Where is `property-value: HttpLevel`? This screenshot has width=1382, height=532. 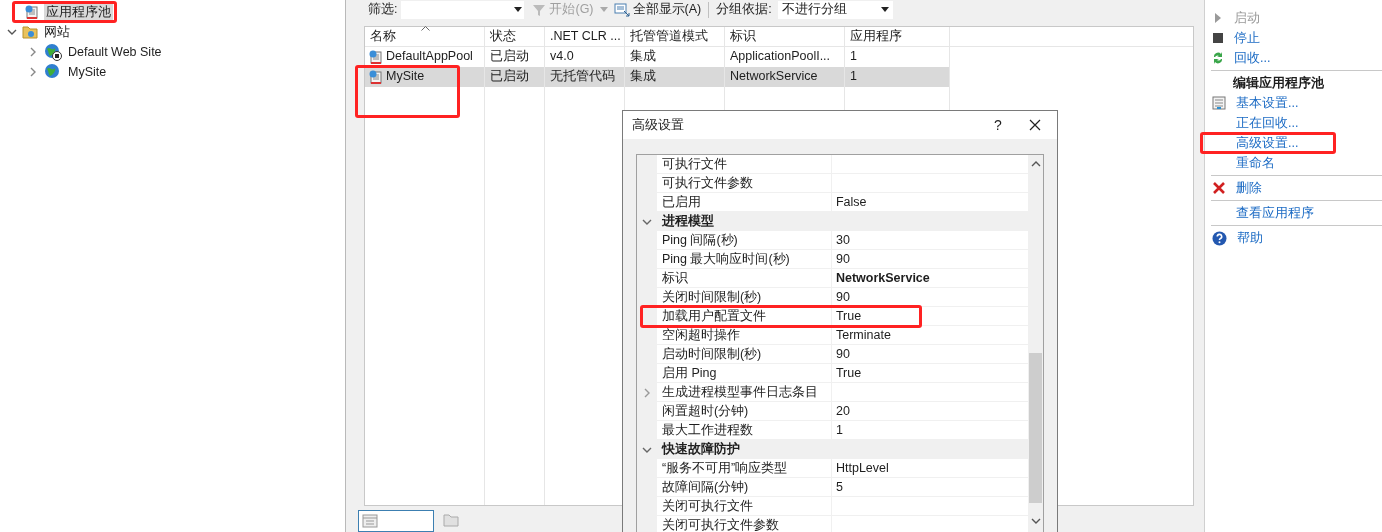
property-value: HttpLevel is located at coordinates (862, 468).